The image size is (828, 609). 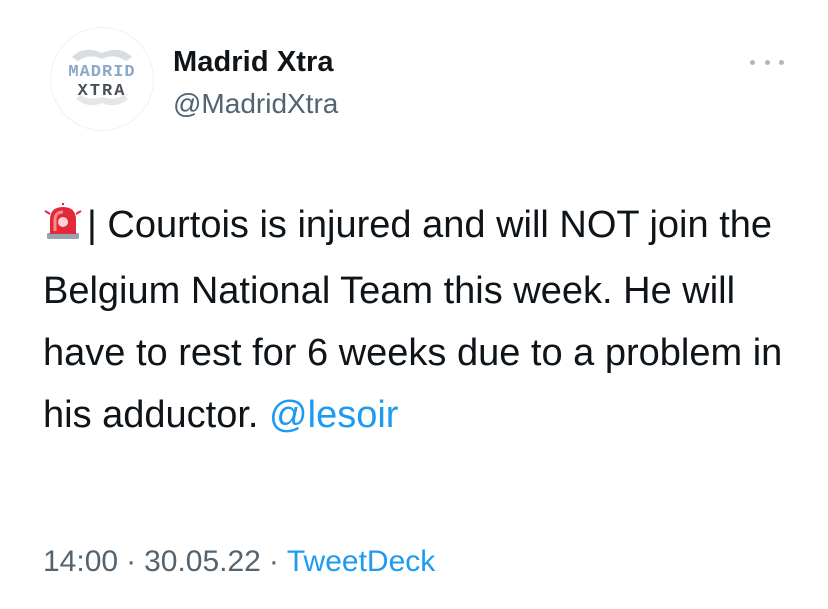 What do you see at coordinates (63, 229) in the screenshot?
I see `police-car-light-icon` at bounding box center [63, 229].